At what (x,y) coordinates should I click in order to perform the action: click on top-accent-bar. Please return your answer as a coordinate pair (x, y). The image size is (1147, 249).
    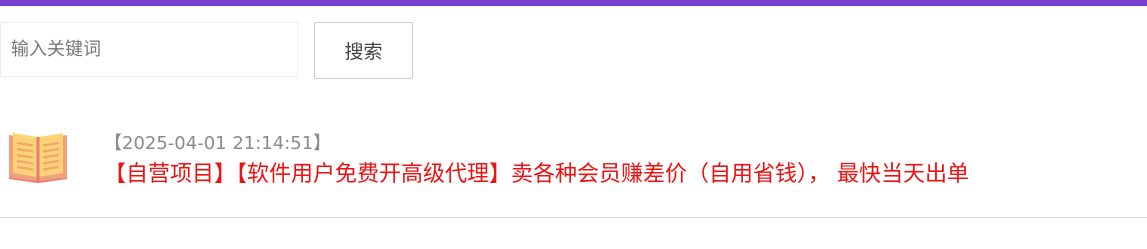
    Looking at the image, I should click on (573, 3).